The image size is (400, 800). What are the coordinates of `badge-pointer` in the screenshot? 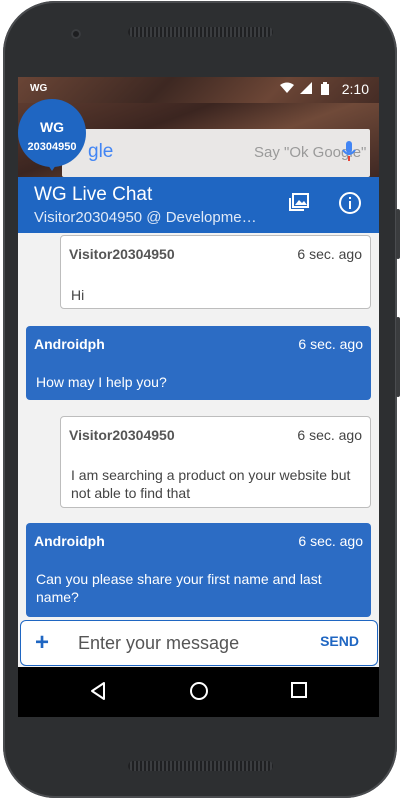 It's located at (52, 165).